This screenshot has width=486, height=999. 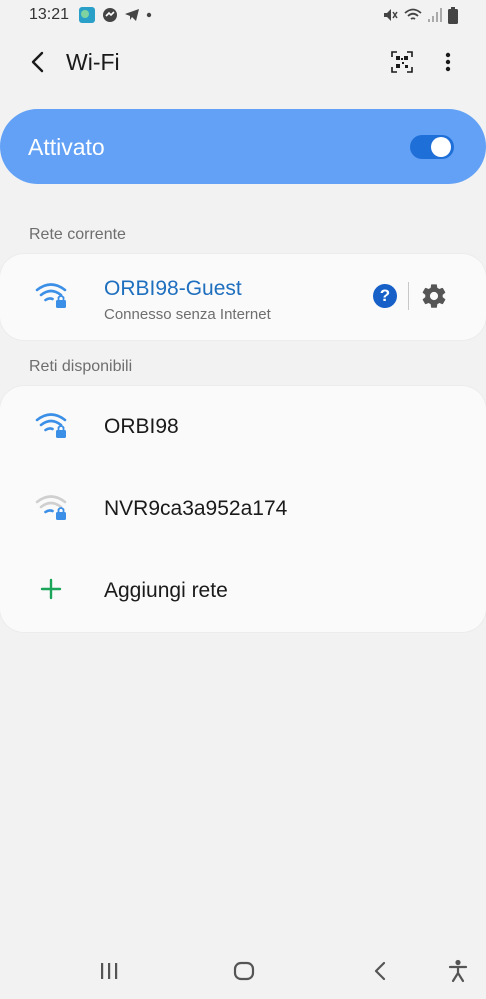 What do you see at coordinates (434, 296) in the screenshot?
I see `gear-icon` at bounding box center [434, 296].